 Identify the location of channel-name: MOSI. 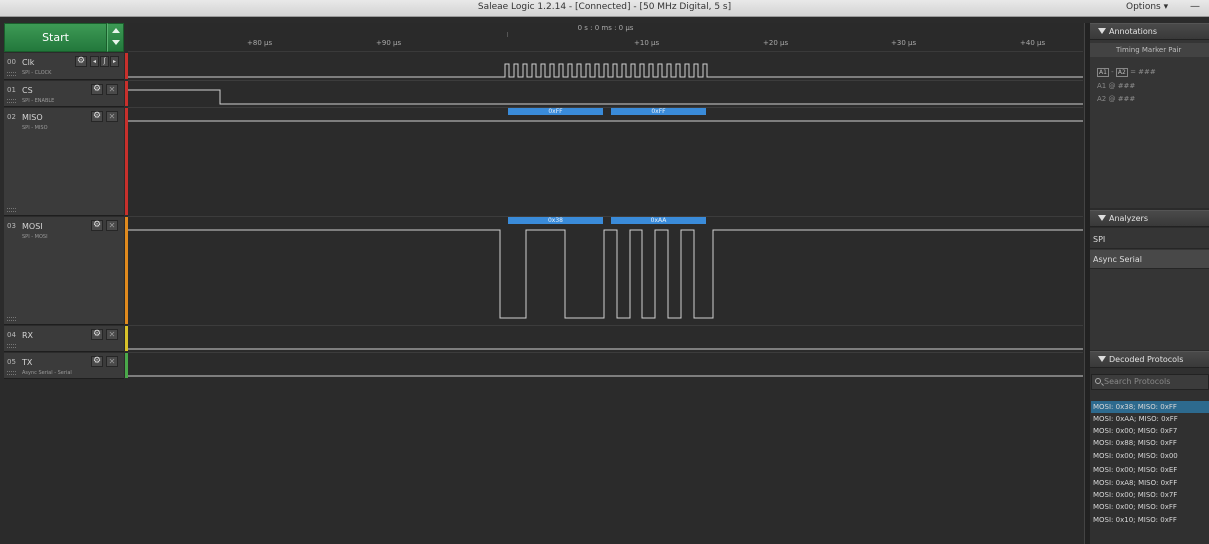
(32, 226).